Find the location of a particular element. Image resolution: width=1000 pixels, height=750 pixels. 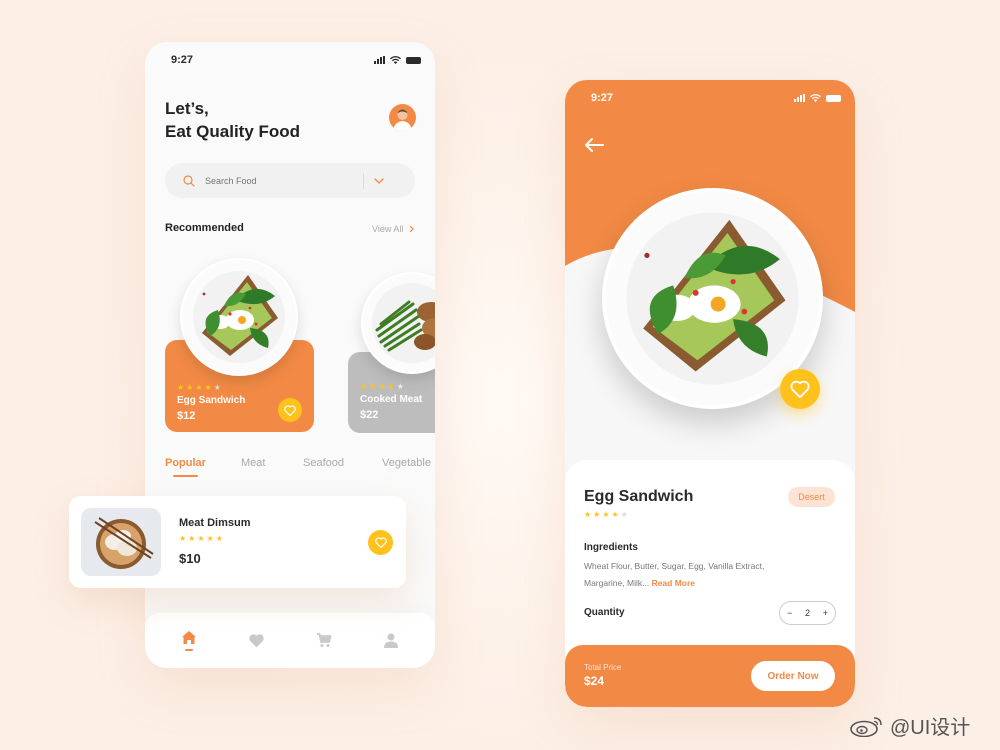

profile-icon is located at coordinates (391, 640).